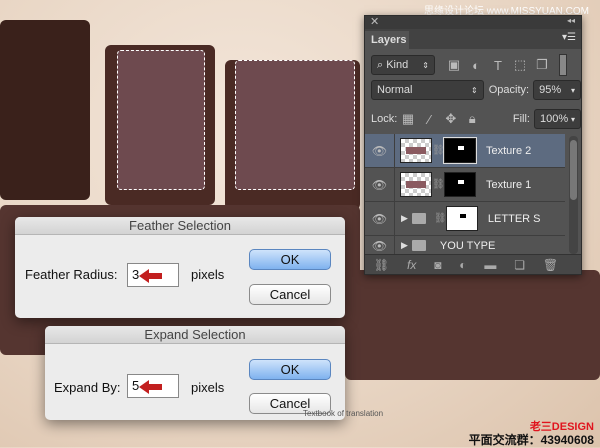  I want to click on opacity-label: Opacity:, so click(509, 90).